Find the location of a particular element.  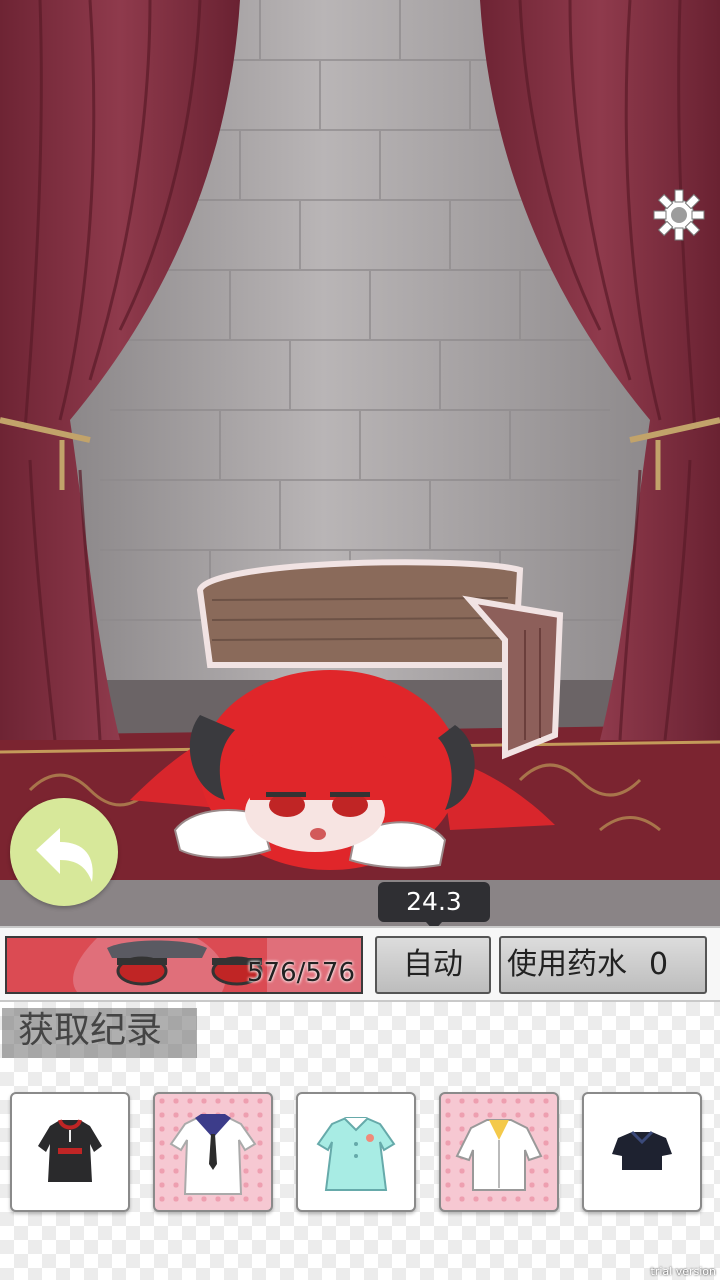

hp-bar: 576/576 is located at coordinates (184, 965).